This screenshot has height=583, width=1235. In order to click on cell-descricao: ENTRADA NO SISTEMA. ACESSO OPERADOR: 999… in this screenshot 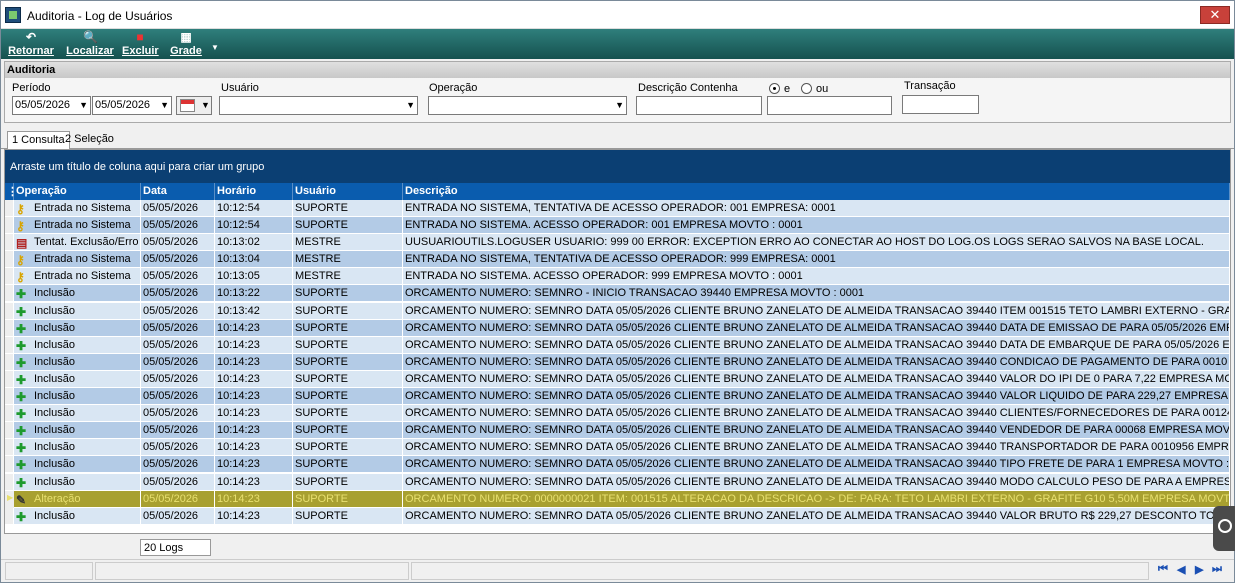, I will do `click(816, 277)`.